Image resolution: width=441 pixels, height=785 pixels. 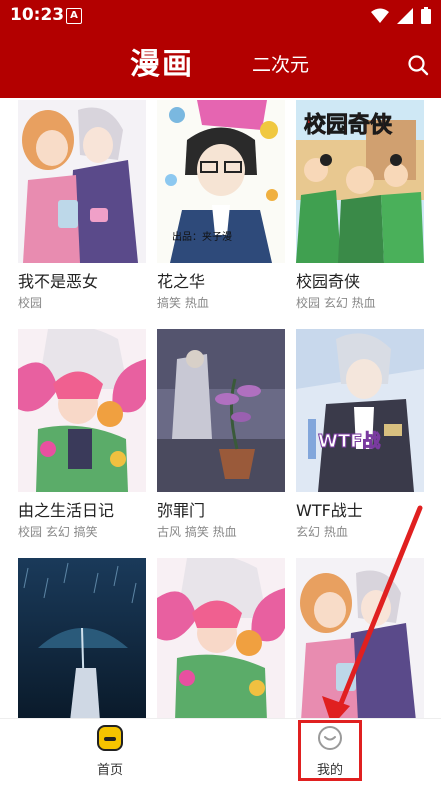 What do you see at coordinates (110, 752) in the screenshot?
I see `nav-home: 首页` at bounding box center [110, 752].